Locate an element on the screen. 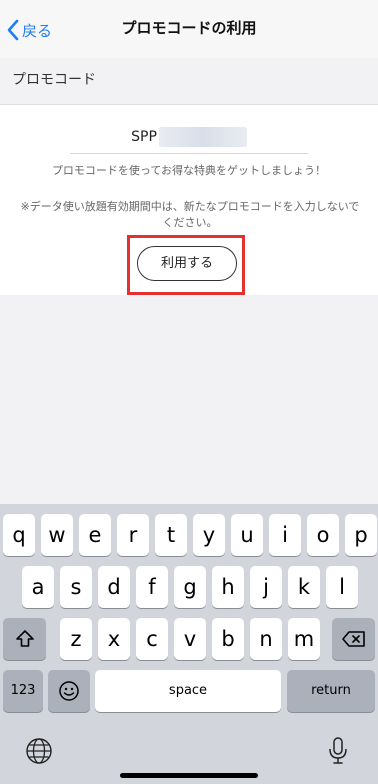 This screenshot has width=378, height=784. promo-code-field: SPP is located at coordinates (189, 137).